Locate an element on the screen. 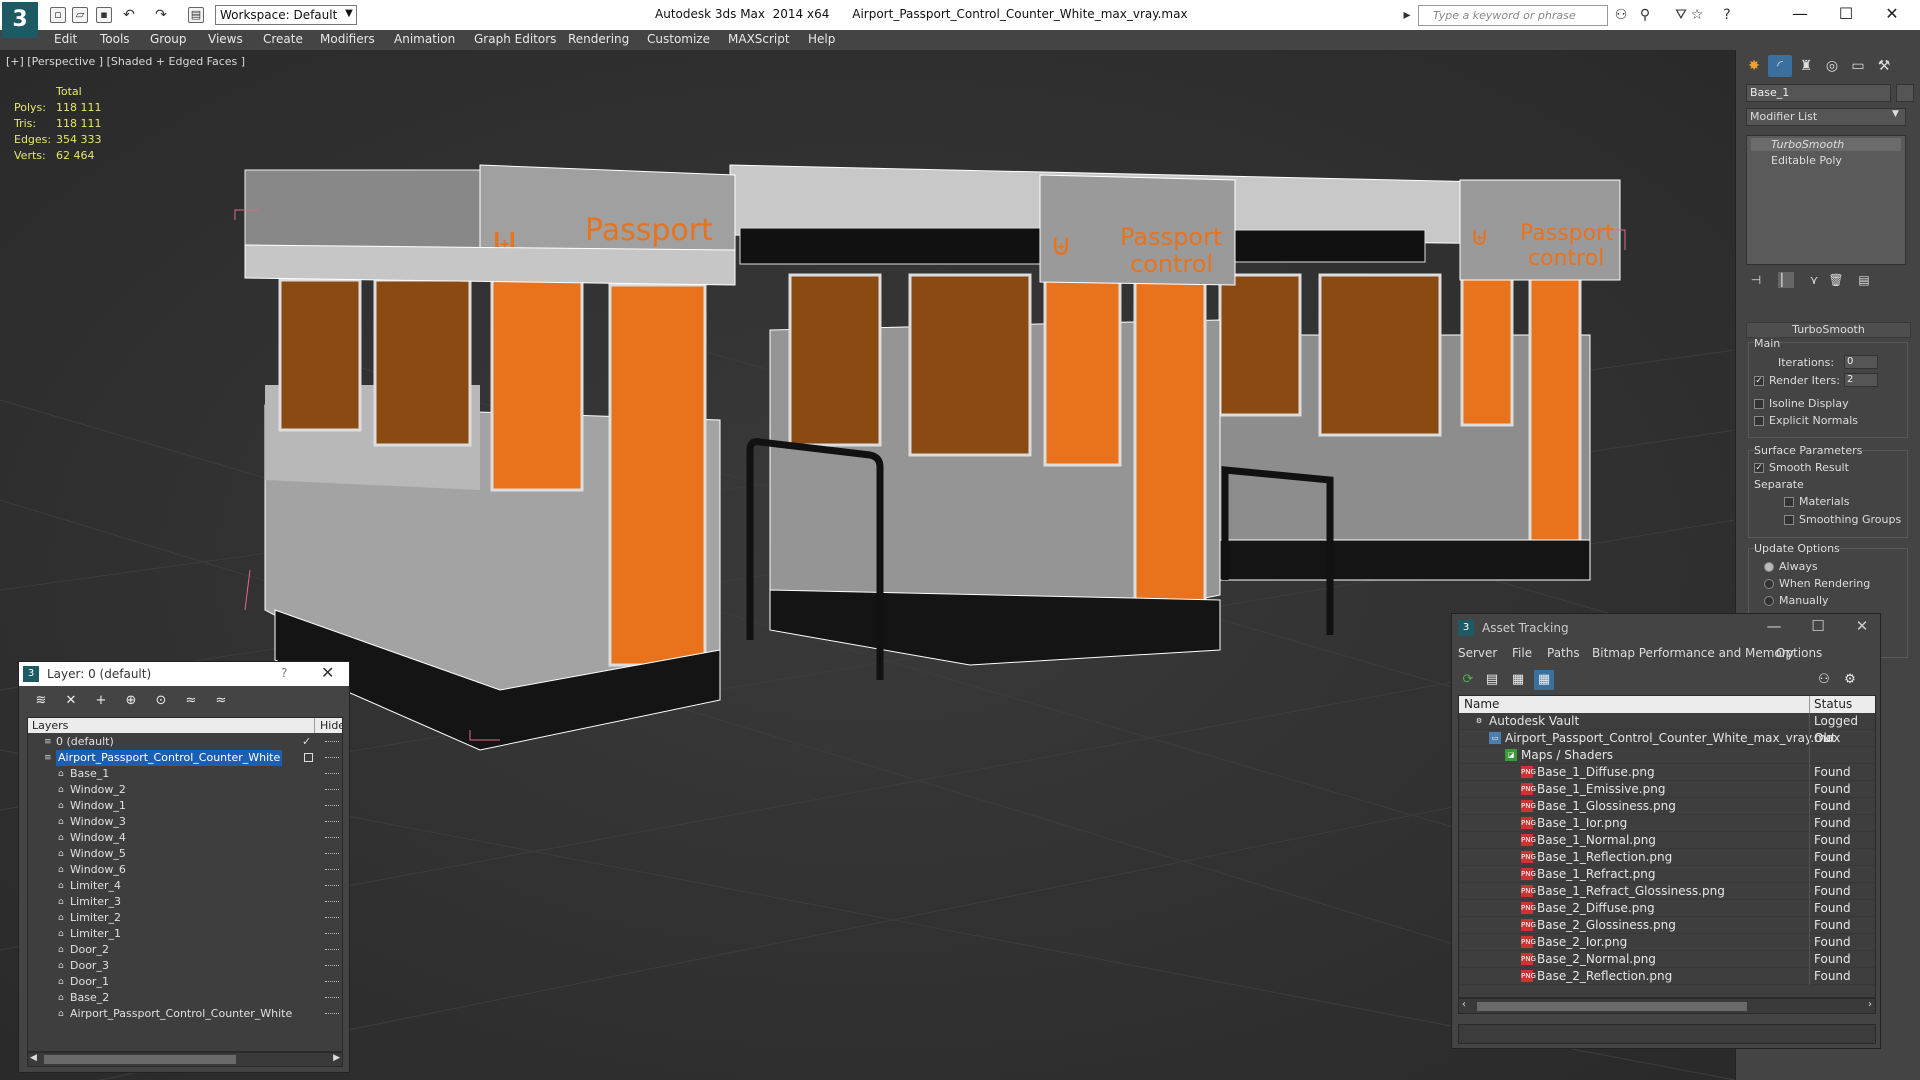  asset-row: PNG Base_1_Reflection.png Found is located at coordinates (1667, 857).